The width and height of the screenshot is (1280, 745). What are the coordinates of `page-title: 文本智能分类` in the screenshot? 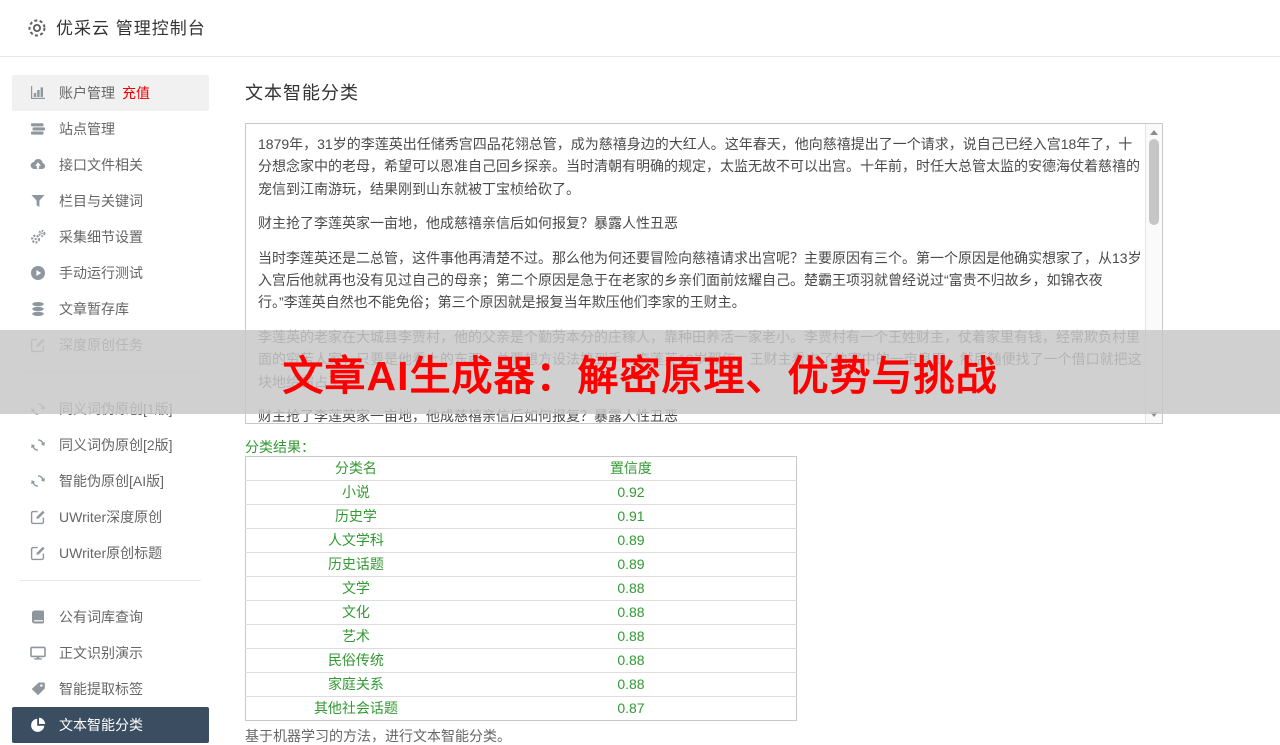 It's located at (302, 93).